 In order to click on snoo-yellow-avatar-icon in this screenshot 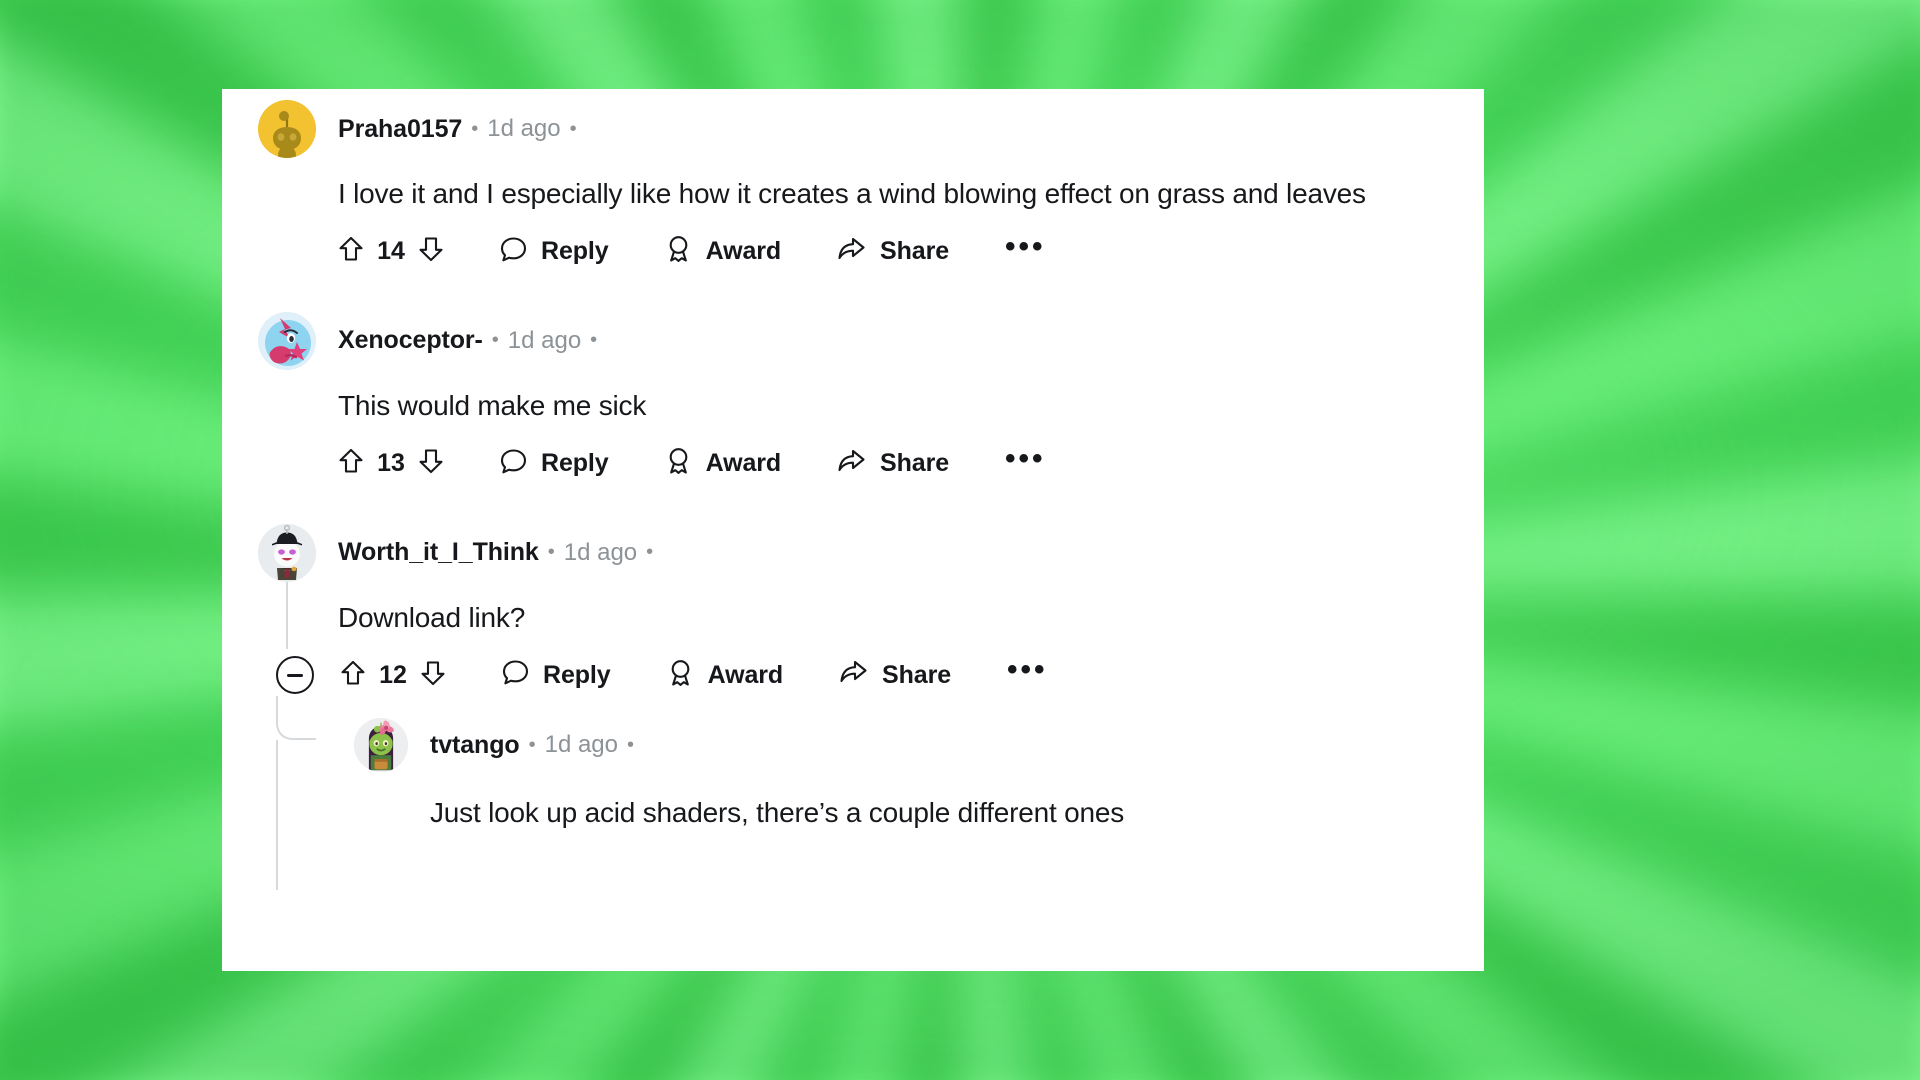, I will do `click(287, 129)`.